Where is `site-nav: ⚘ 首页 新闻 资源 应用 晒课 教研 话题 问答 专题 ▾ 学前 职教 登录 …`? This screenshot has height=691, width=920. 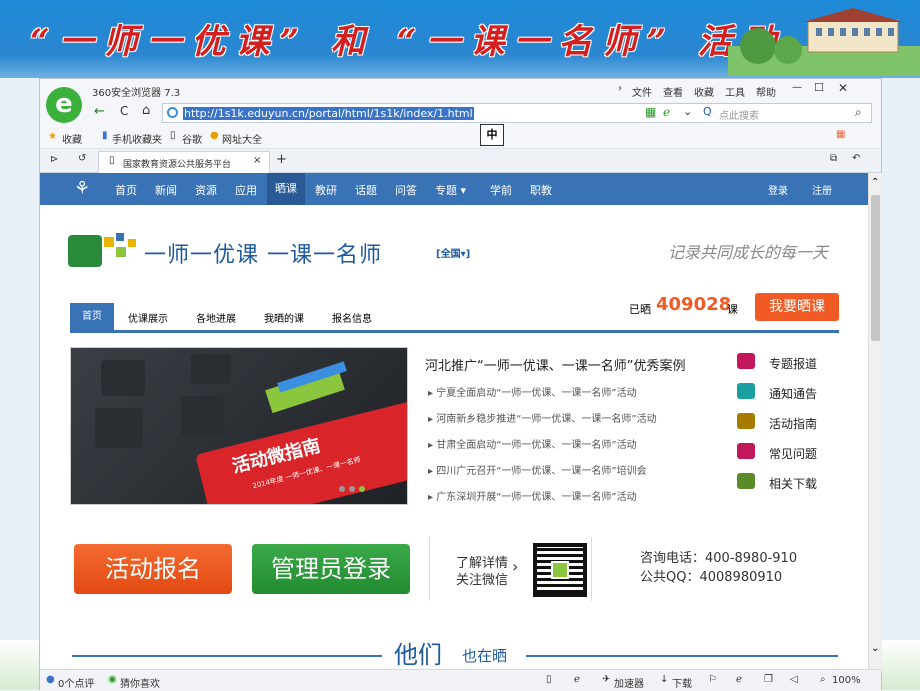 site-nav: ⚘ 首页 新闻 资源 应用 晒课 教研 话题 问答 专题 ▾ 学前 职教 登录 … is located at coordinates (454, 189).